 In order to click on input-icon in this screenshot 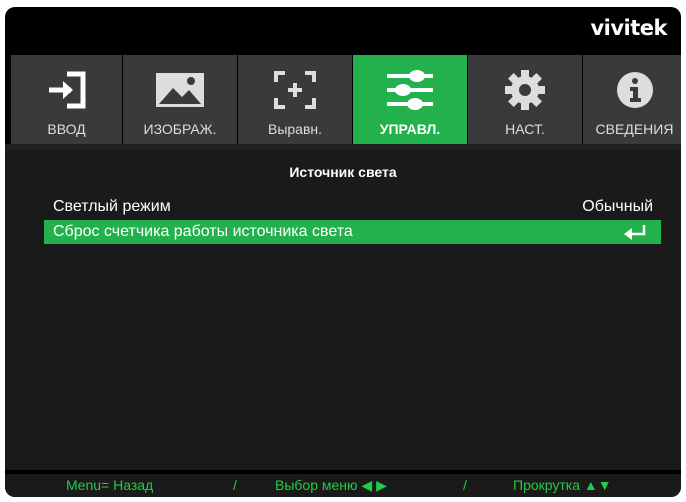, I will do `click(66, 90)`.